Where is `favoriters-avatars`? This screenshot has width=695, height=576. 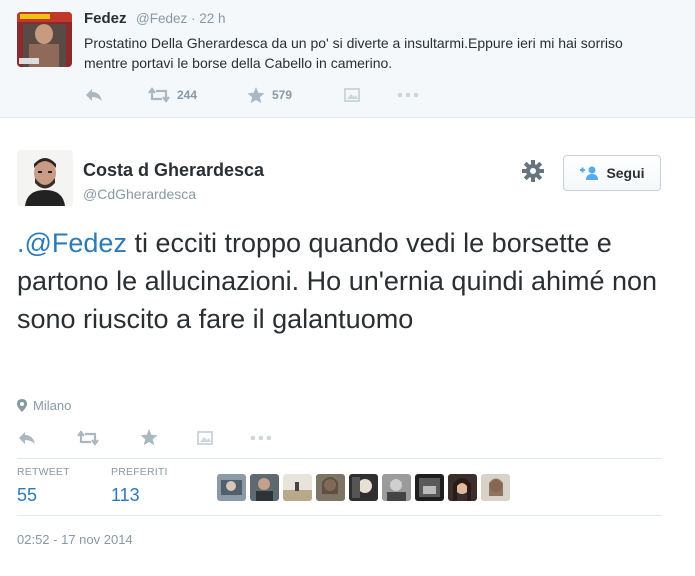 favoriters-avatars is located at coordinates (363, 488).